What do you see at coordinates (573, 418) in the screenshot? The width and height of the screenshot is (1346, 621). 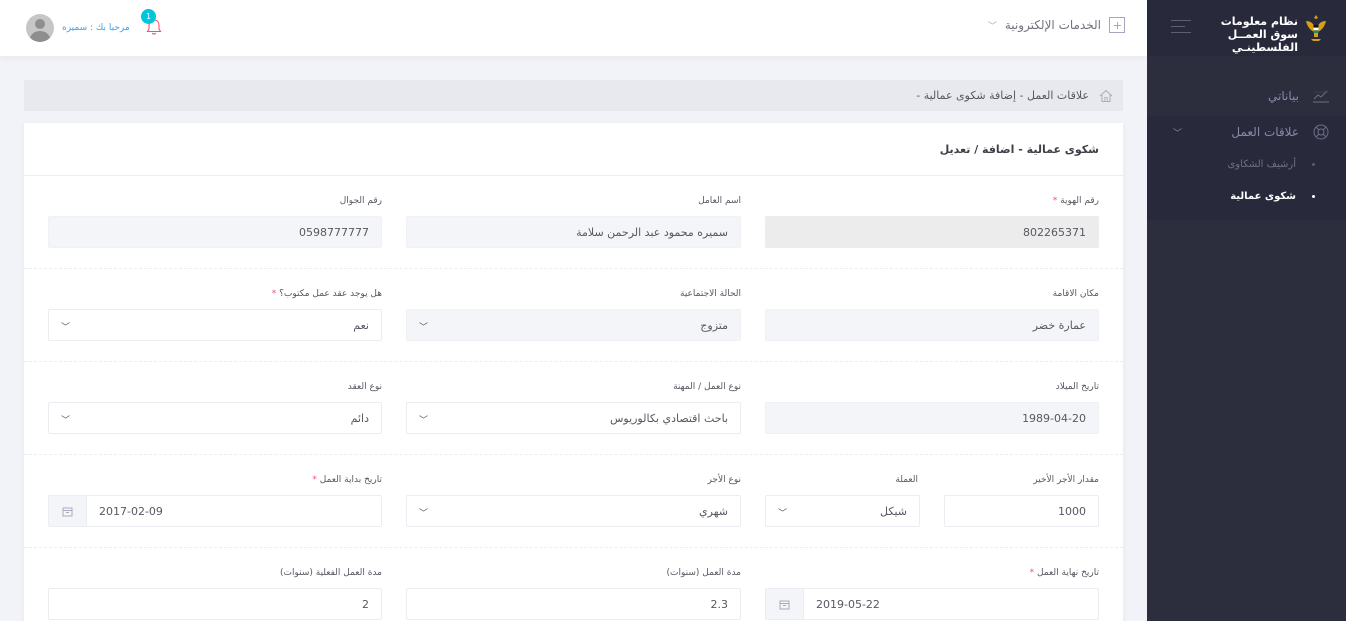 I see `job-type-select: باحث اقتصادي بكالوريوس ﹀` at bounding box center [573, 418].